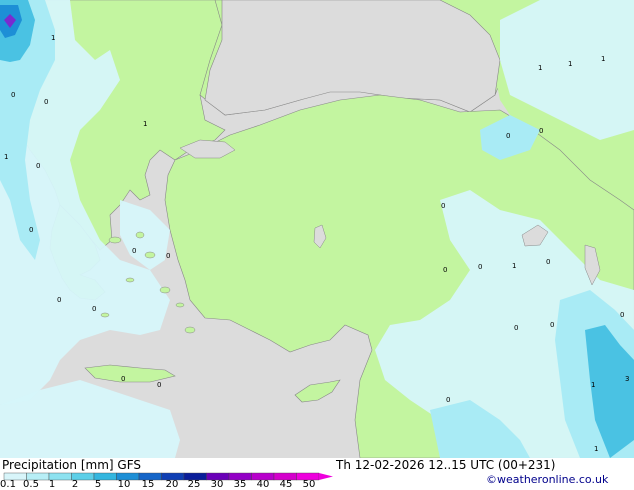 The height and width of the screenshot is (490, 634). What do you see at coordinates (446, 465) in the screenshot?
I see `valid-time: Th 12-02-2026 12..15 UTC (00+231)` at bounding box center [446, 465].